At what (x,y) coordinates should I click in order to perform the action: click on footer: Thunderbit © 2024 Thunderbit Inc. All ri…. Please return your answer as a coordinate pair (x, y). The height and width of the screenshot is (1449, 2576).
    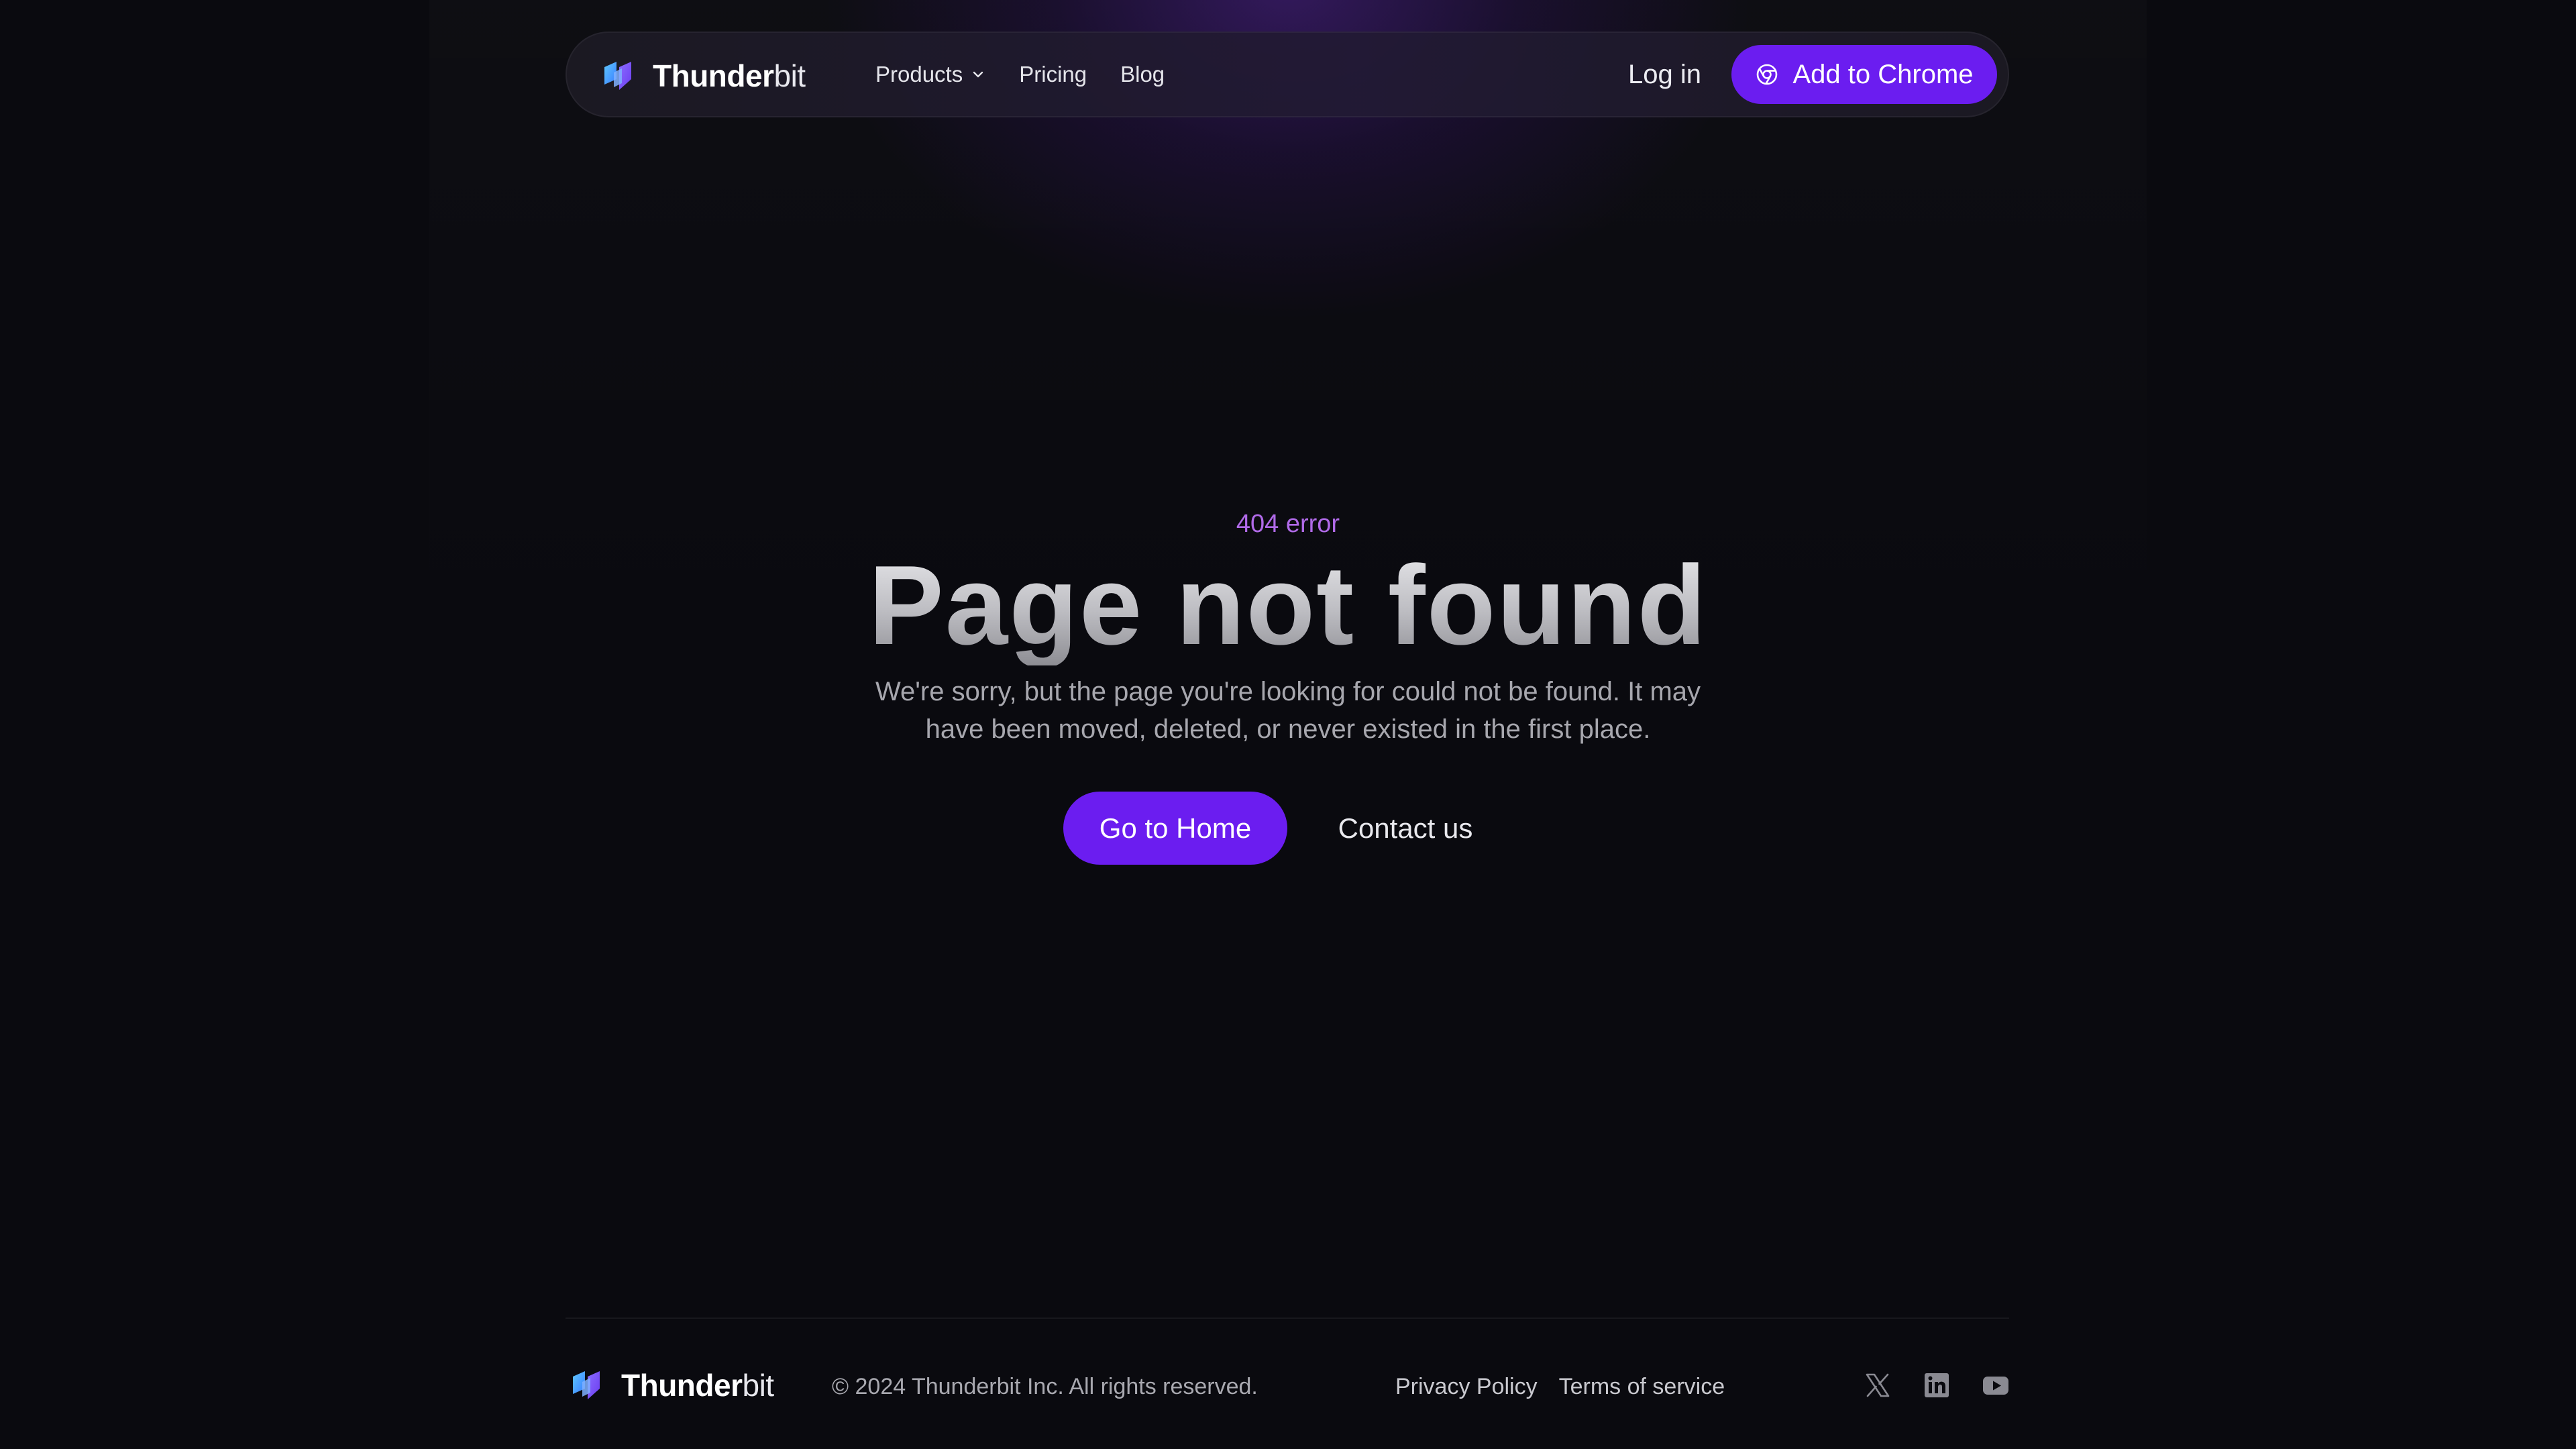
    Looking at the image, I should click on (1288, 1384).